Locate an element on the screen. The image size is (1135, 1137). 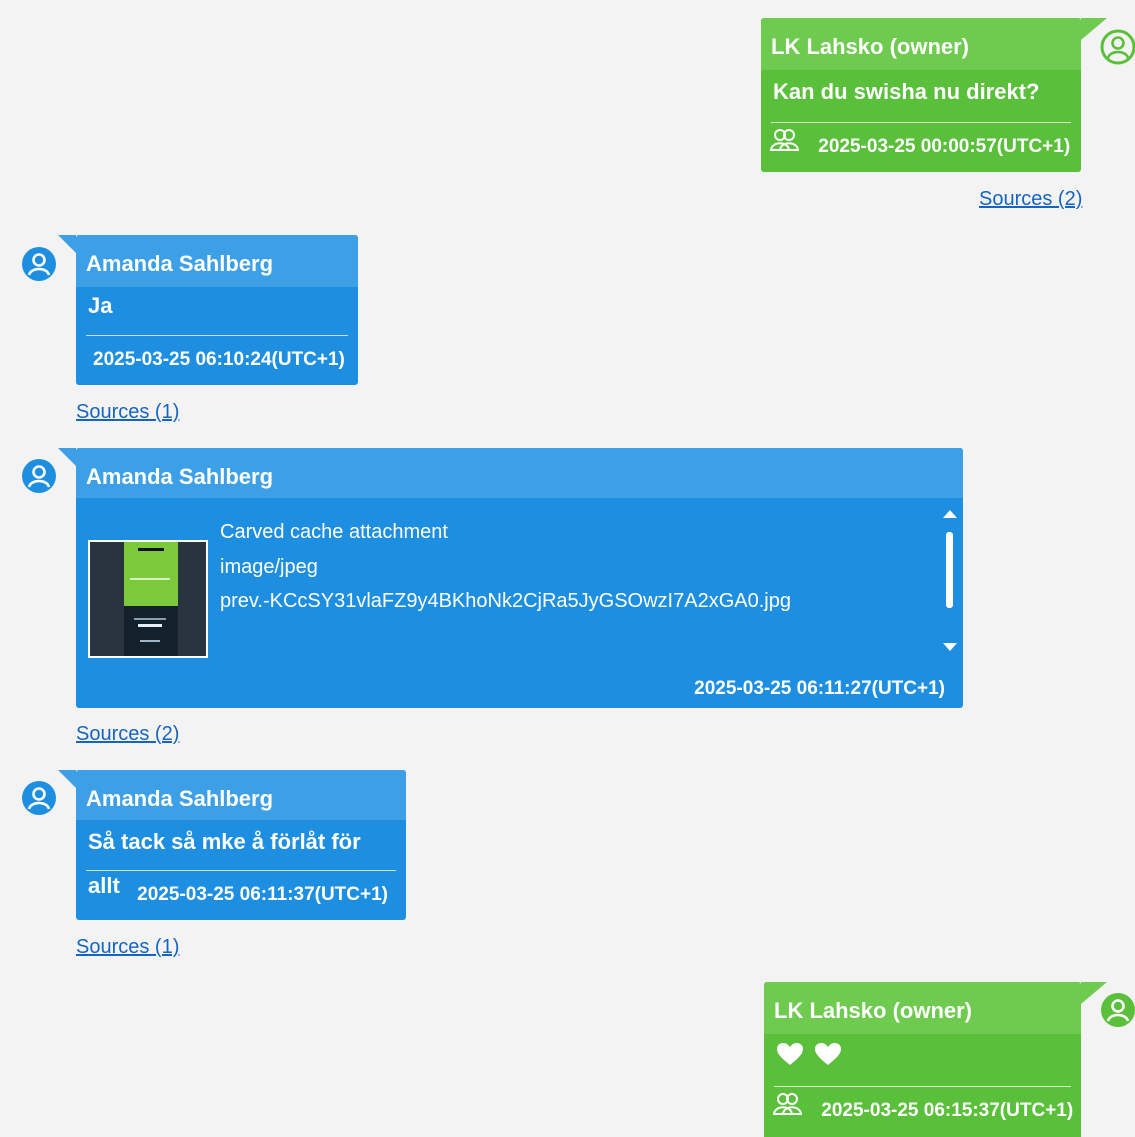
message-text: Ja is located at coordinates (100, 305).